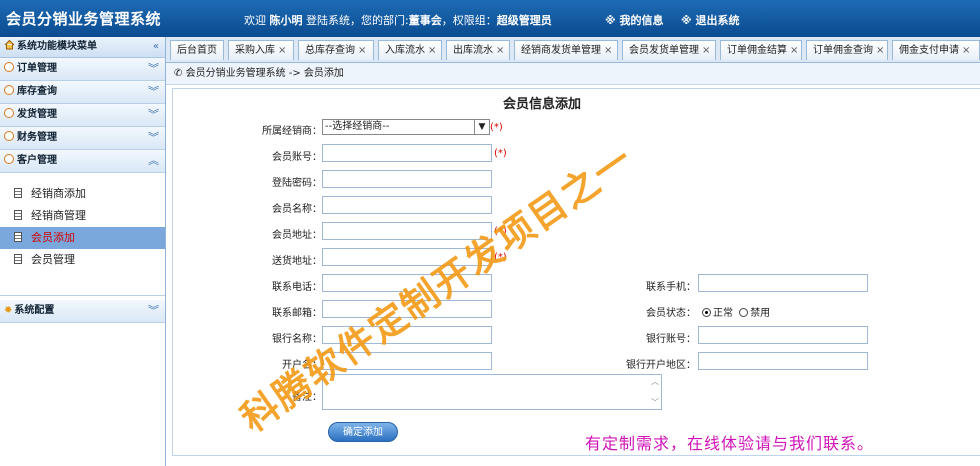 This screenshot has height=466, width=980. Describe the element at coordinates (492, 392) in the screenshot. I see `remark-textarea: ︿ ﹀` at that location.